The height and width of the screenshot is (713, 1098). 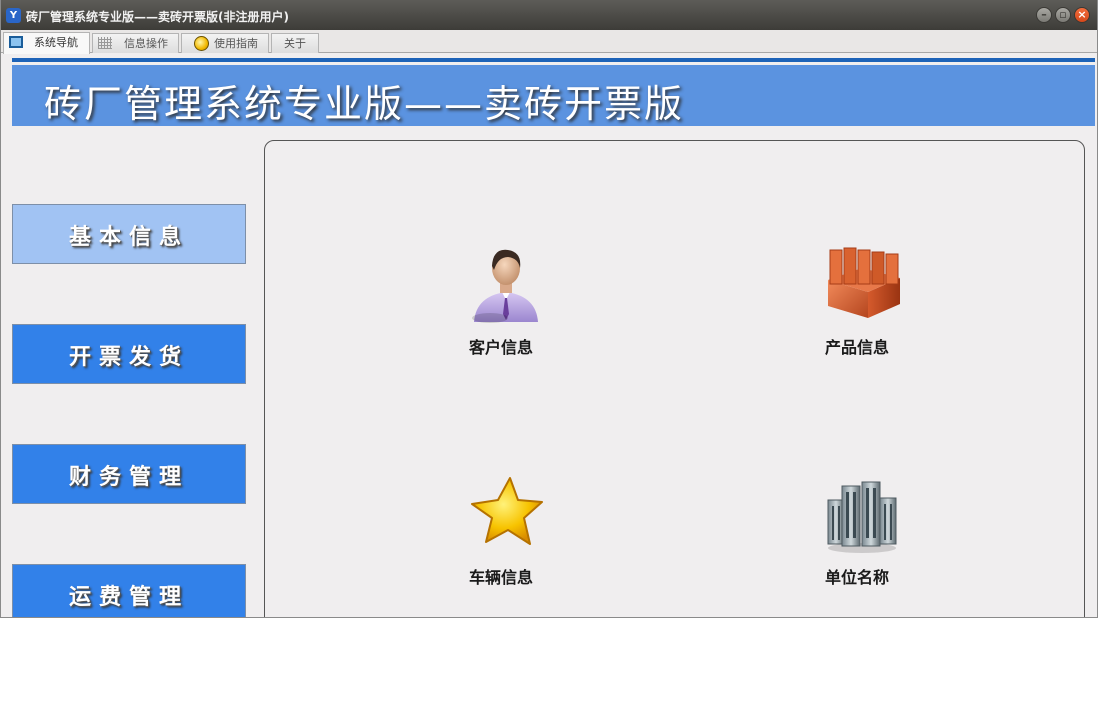 What do you see at coordinates (500, 577) in the screenshot?
I see `tile-label: 车辆信息` at bounding box center [500, 577].